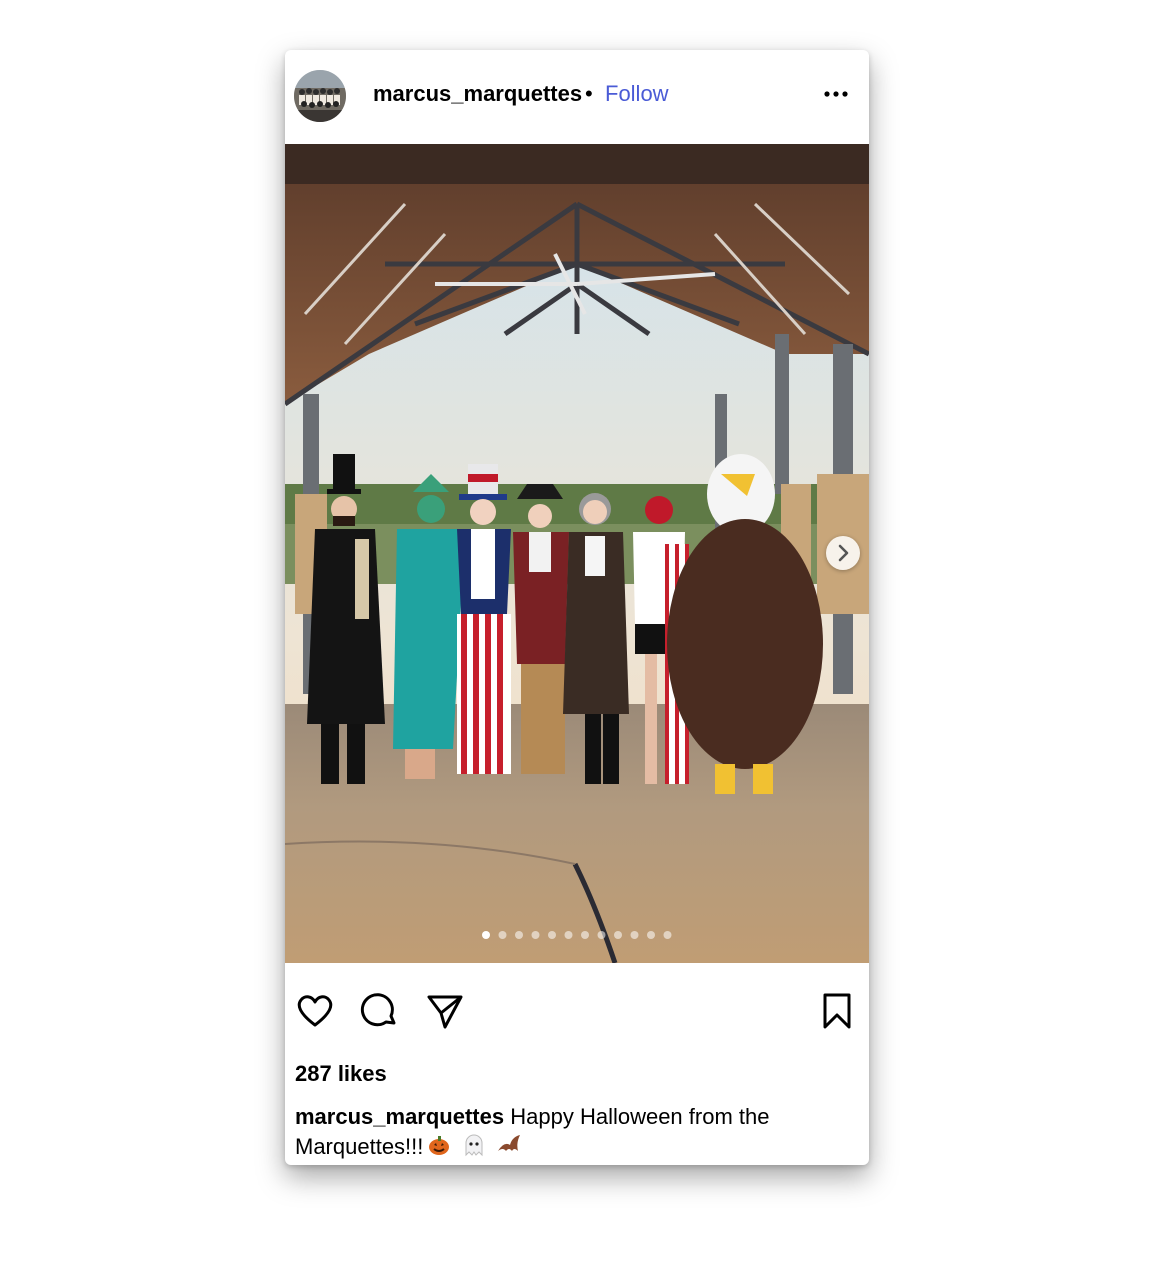 The image size is (1153, 1288). Describe the element at coordinates (837, 1011) in the screenshot. I see `bookmark-icon` at that location.